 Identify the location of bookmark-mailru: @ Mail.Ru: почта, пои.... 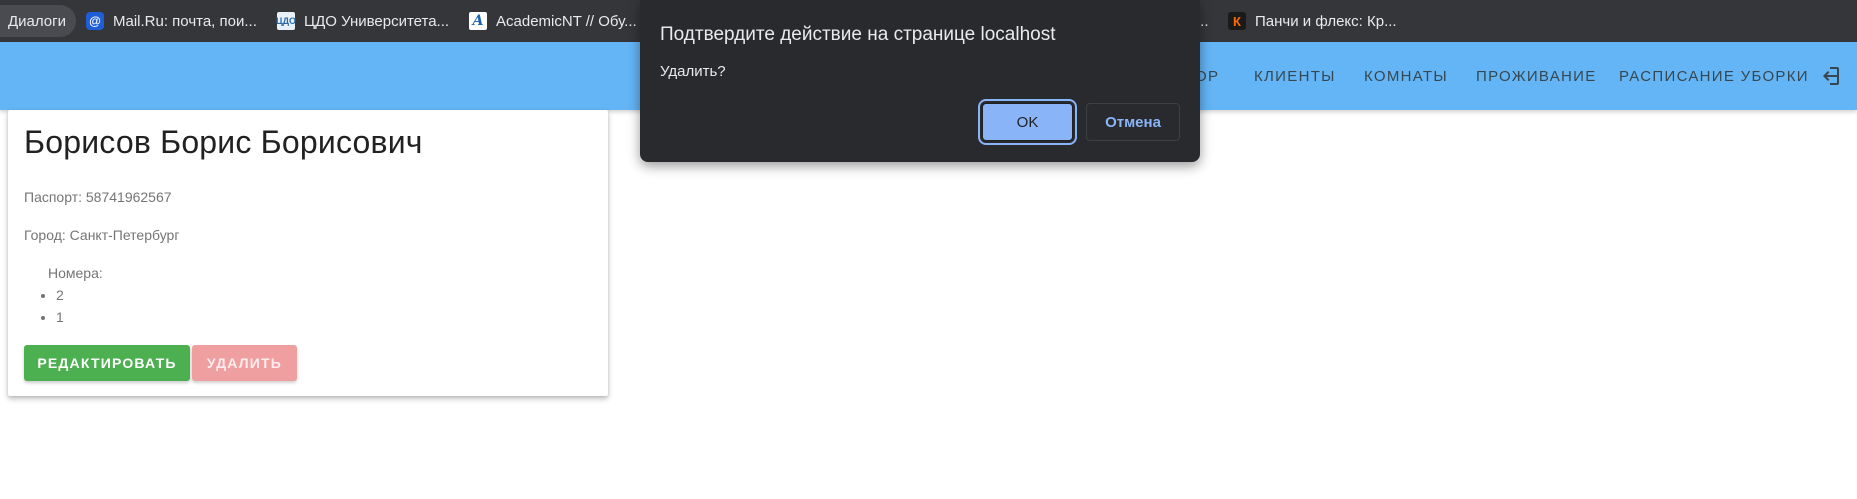
(171, 21).